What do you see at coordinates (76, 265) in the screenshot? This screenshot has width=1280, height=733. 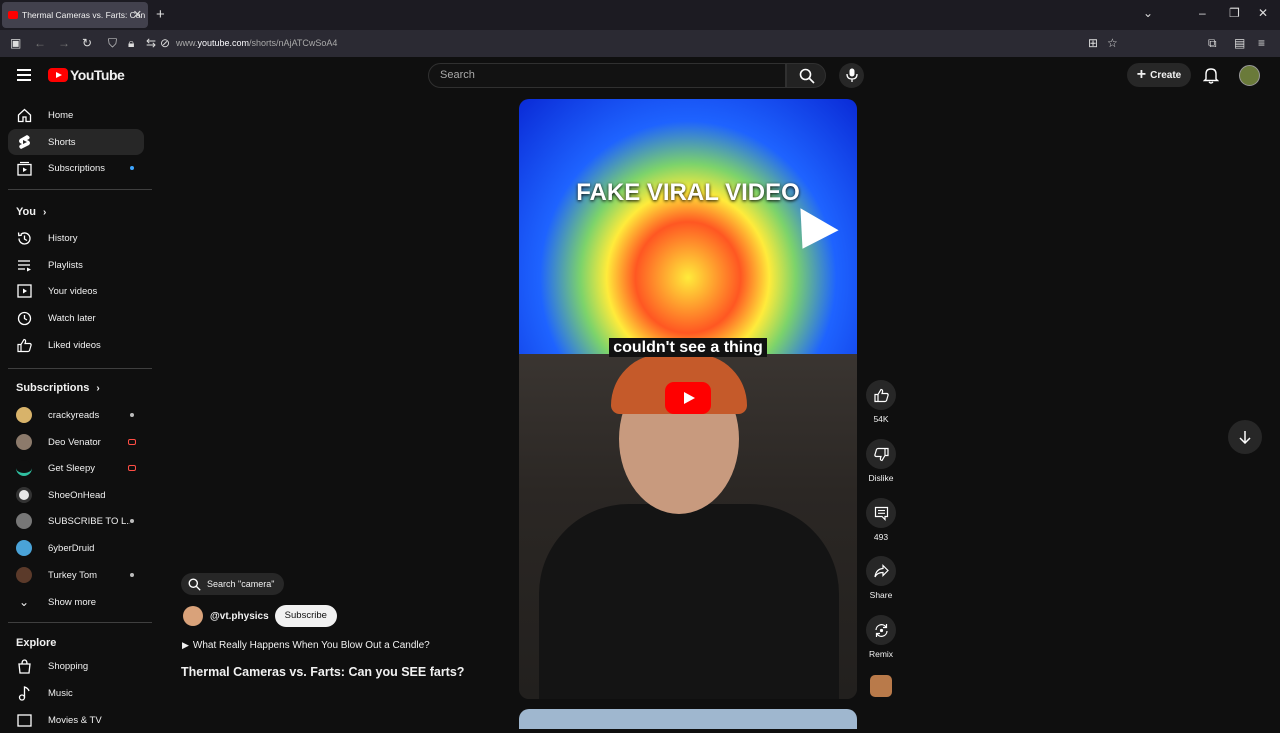 I see `sidebar-item-playlists: Playlists` at bounding box center [76, 265].